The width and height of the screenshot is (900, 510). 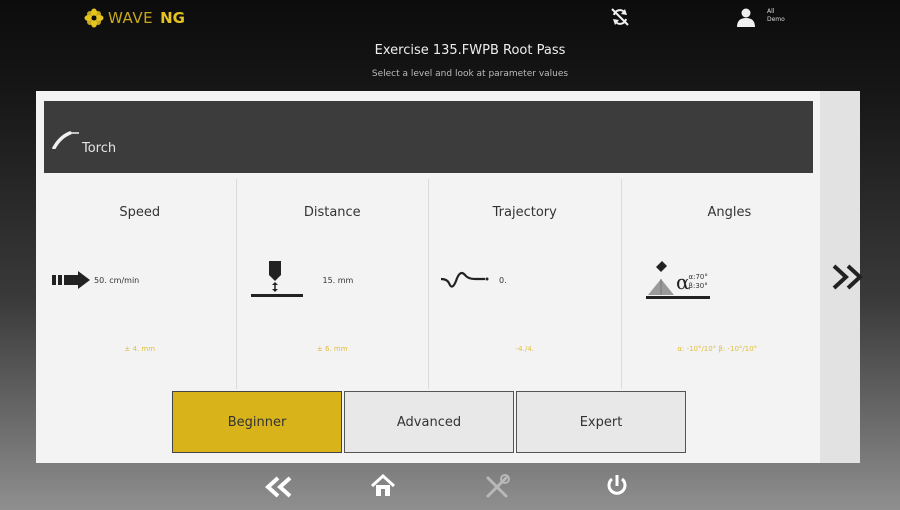 What do you see at coordinates (99, 148) in the screenshot?
I see `section-label: Torch` at bounding box center [99, 148].